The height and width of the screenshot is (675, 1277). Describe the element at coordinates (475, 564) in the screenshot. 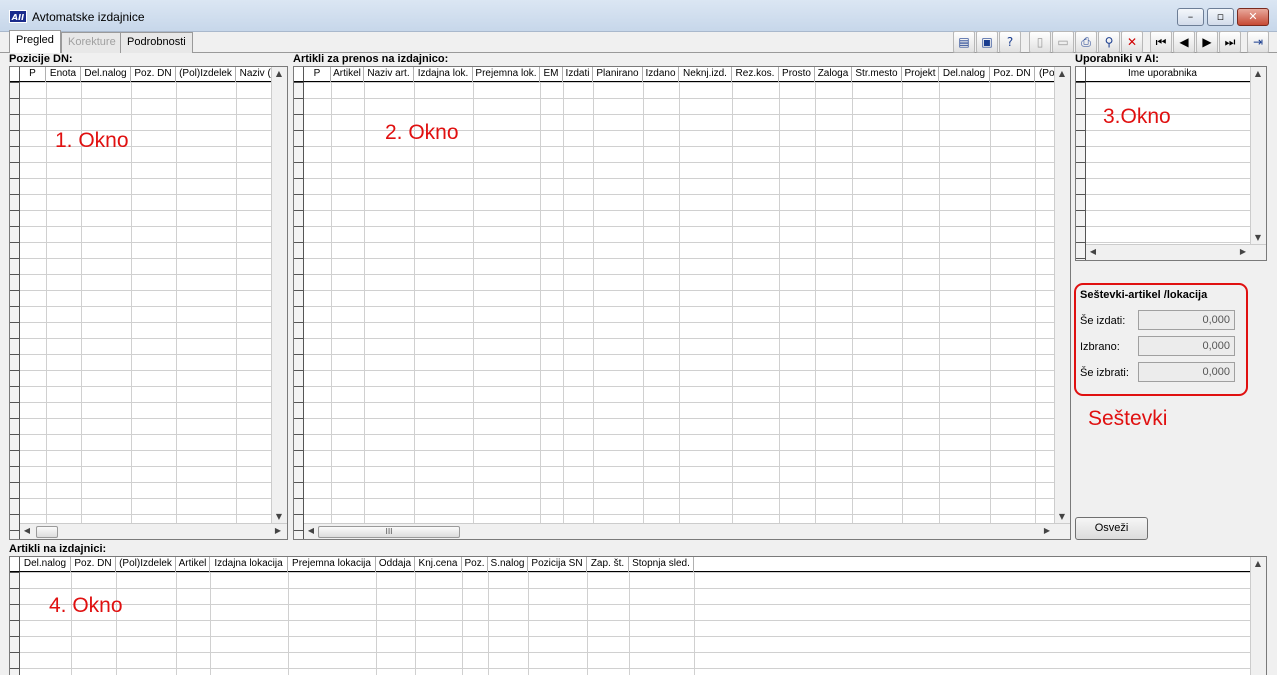

I see `column-header: Poz.` at that location.